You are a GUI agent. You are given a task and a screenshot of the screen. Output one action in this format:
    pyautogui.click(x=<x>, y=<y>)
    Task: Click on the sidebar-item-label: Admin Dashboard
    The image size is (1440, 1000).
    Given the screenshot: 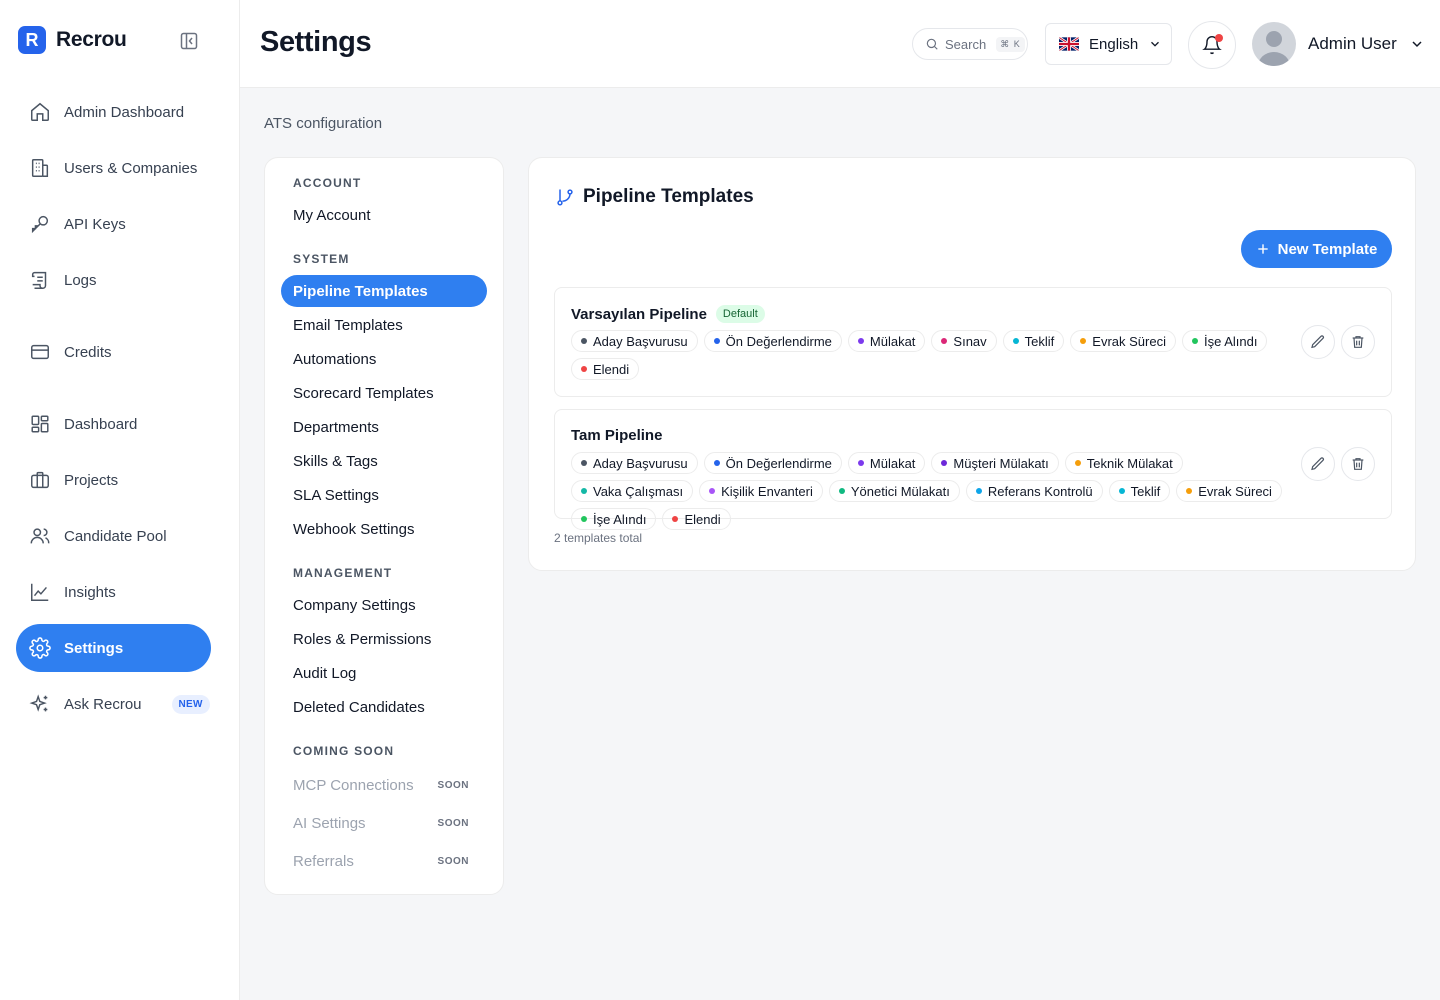 What is the action you would take?
    pyautogui.click(x=124, y=112)
    